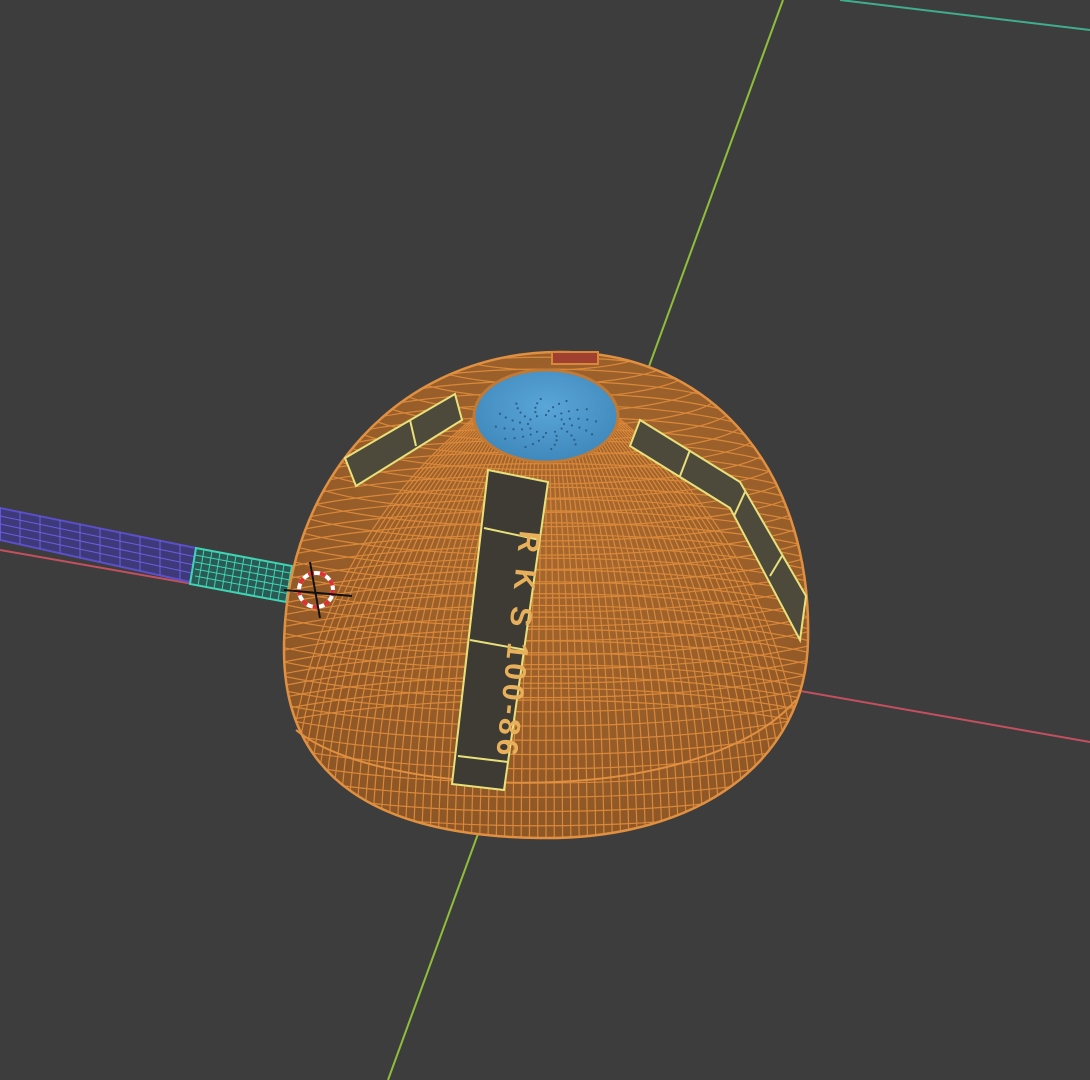 Image resolution: width=1090 pixels, height=1080 pixels. Describe the element at coordinates (147, 555) in the screenshot. I see `pipe` at that location.